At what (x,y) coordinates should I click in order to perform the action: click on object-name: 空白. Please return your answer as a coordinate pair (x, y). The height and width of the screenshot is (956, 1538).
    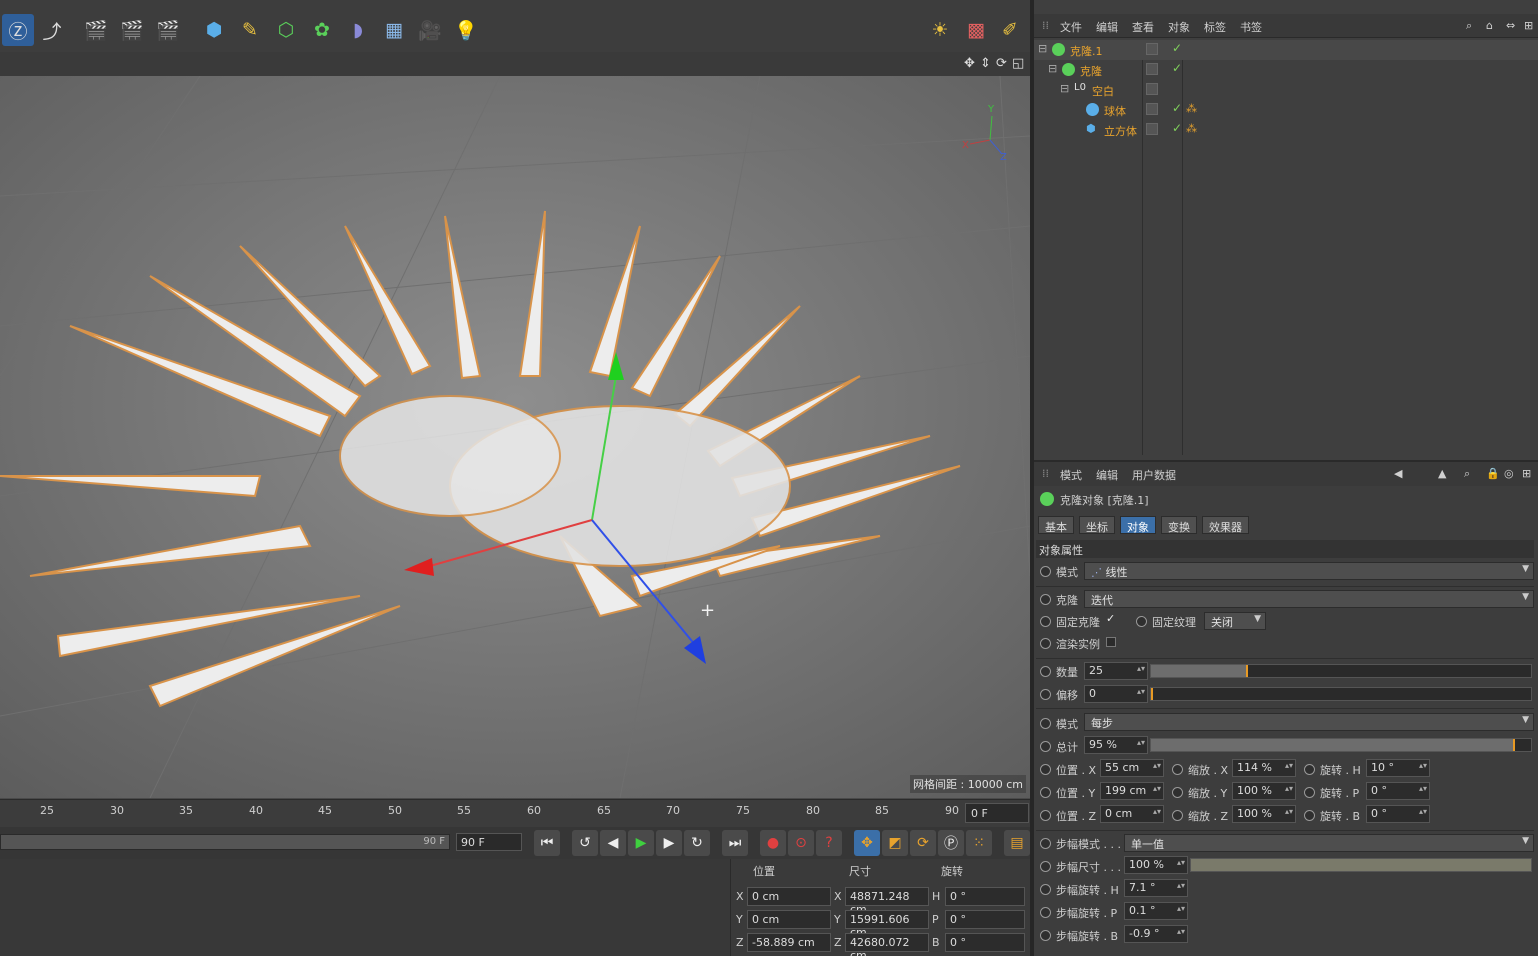
    Looking at the image, I should click on (1103, 91).